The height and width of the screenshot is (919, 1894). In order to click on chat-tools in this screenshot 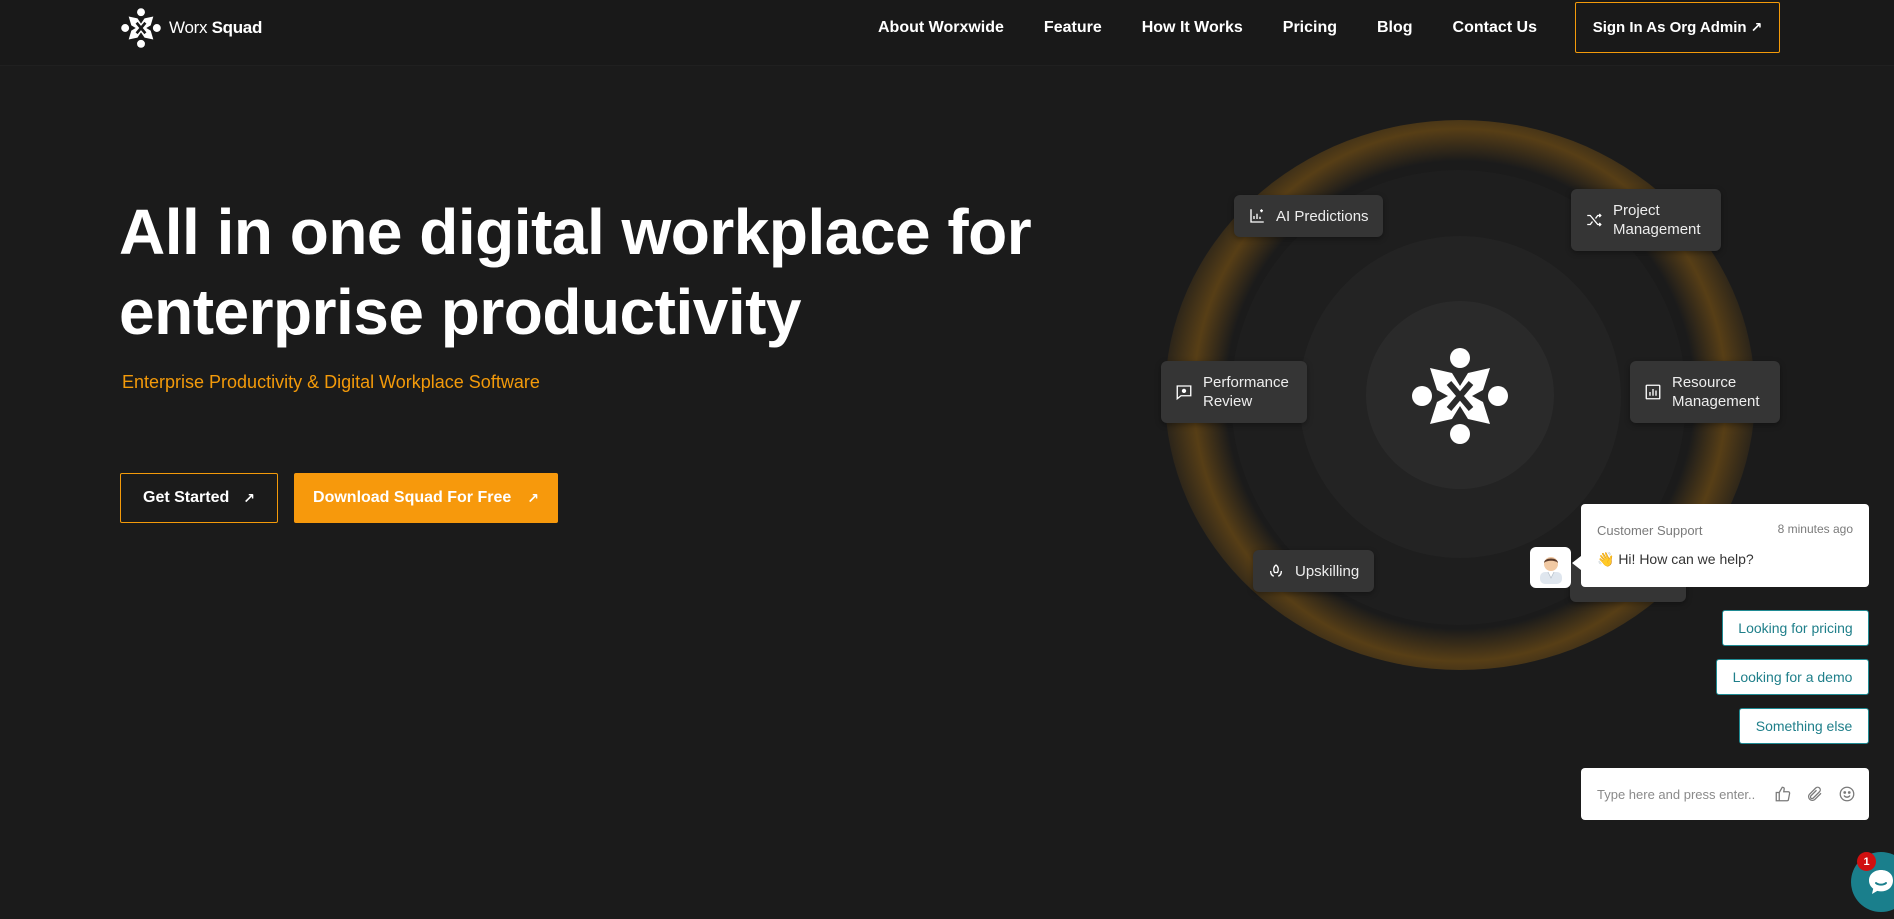, I will do `click(1815, 794)`.